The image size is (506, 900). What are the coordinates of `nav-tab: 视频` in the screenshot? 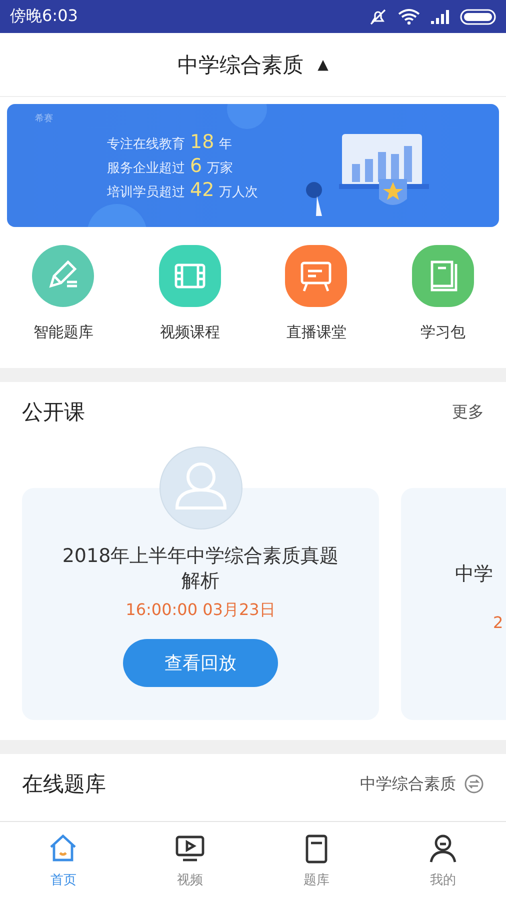 It's located at (189, 861).